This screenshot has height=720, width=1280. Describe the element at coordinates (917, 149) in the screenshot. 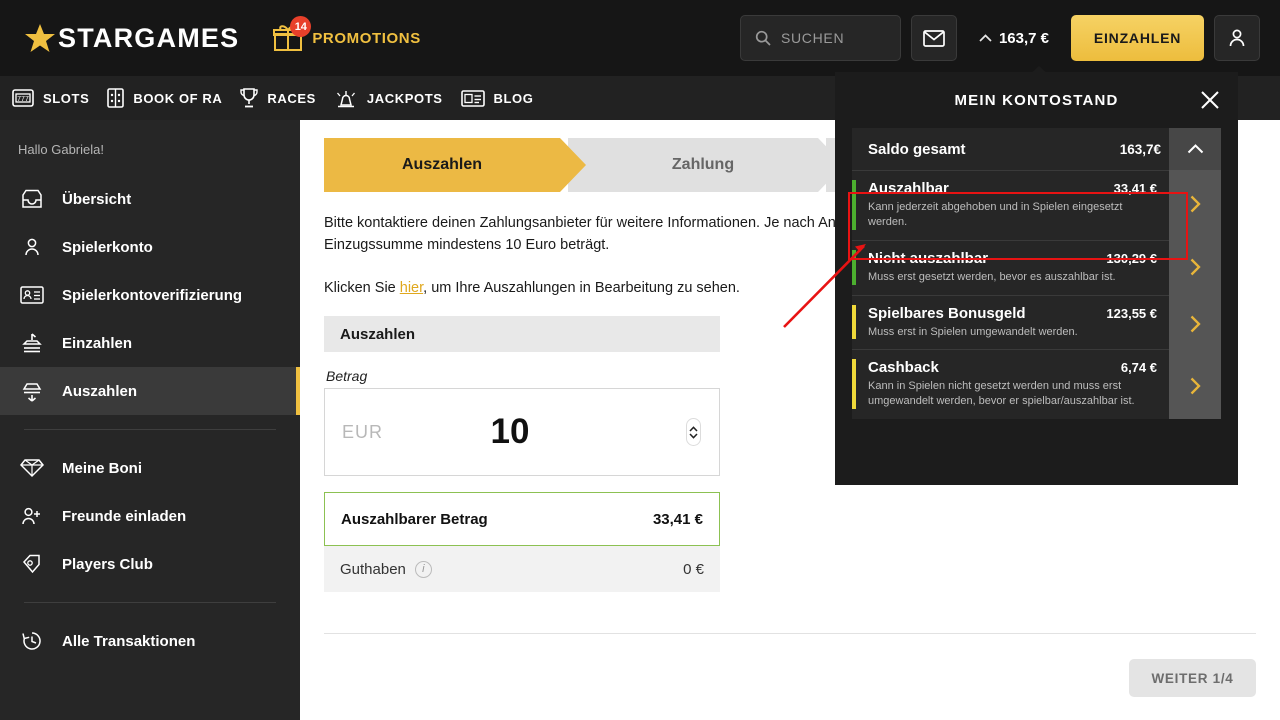

I see `total-label: Saldo gesamt` at that location.